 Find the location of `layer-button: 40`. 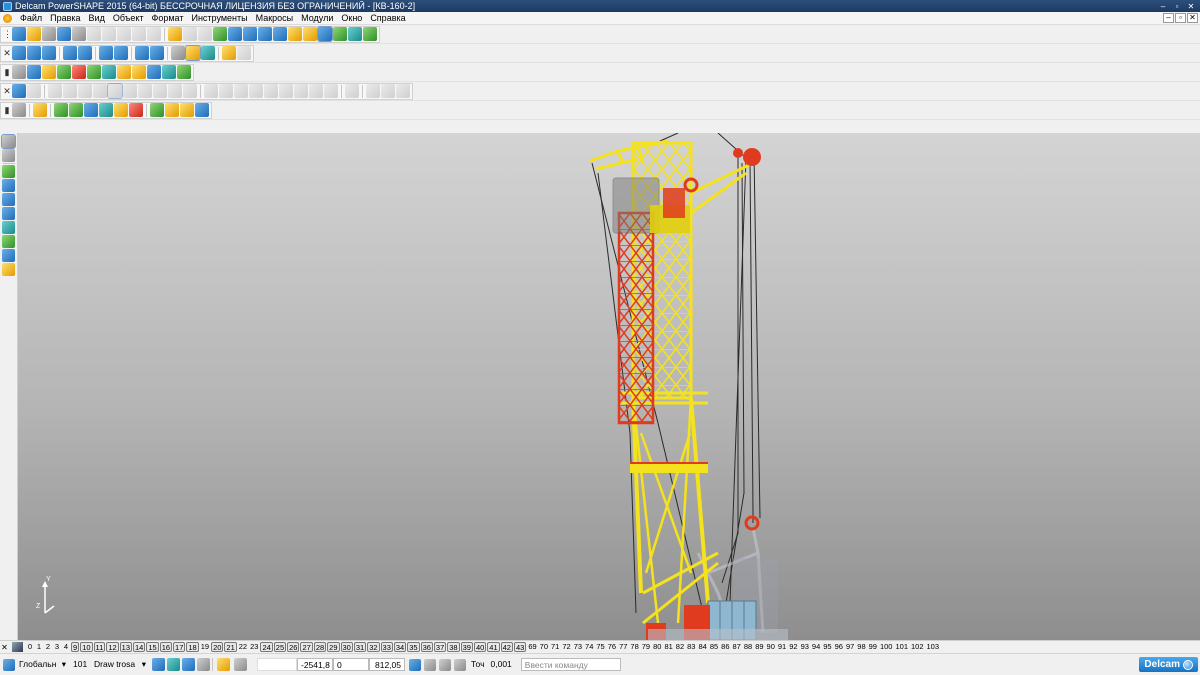

layer-button: 40 is located at coordinates (480, 647).